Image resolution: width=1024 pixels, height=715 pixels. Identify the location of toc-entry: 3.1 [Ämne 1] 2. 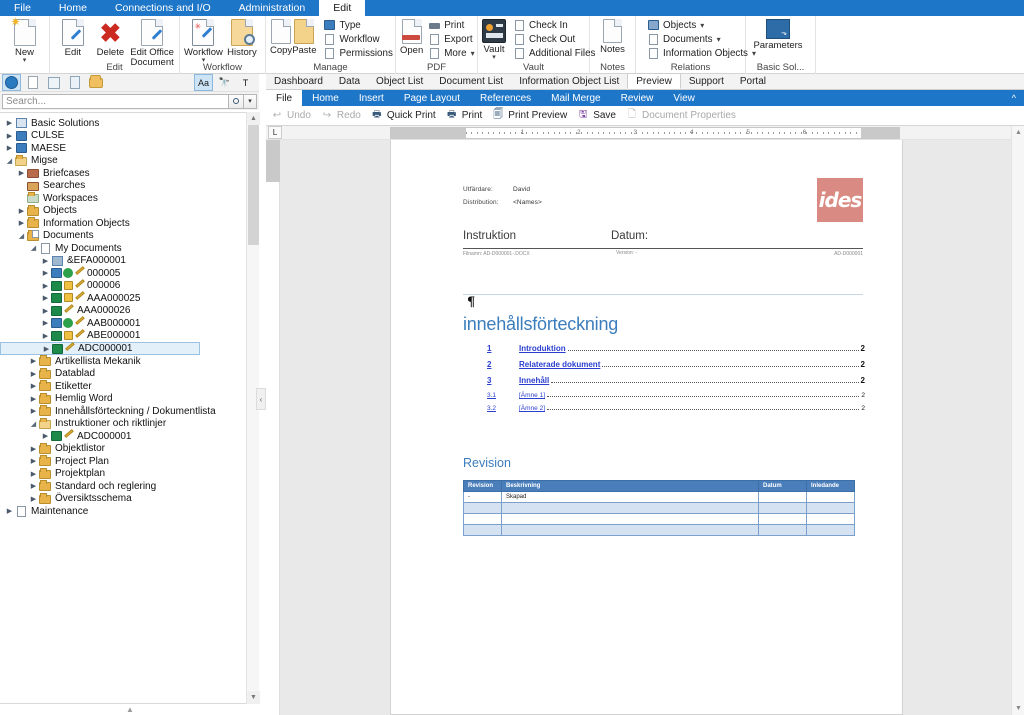
(676, 395).